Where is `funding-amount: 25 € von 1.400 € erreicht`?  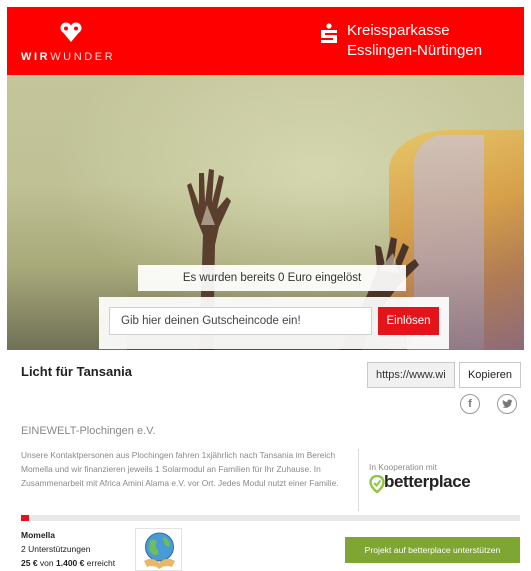 funding-amount: 25 € von 1.400 € erreicht is located at coordinates (68, 563).